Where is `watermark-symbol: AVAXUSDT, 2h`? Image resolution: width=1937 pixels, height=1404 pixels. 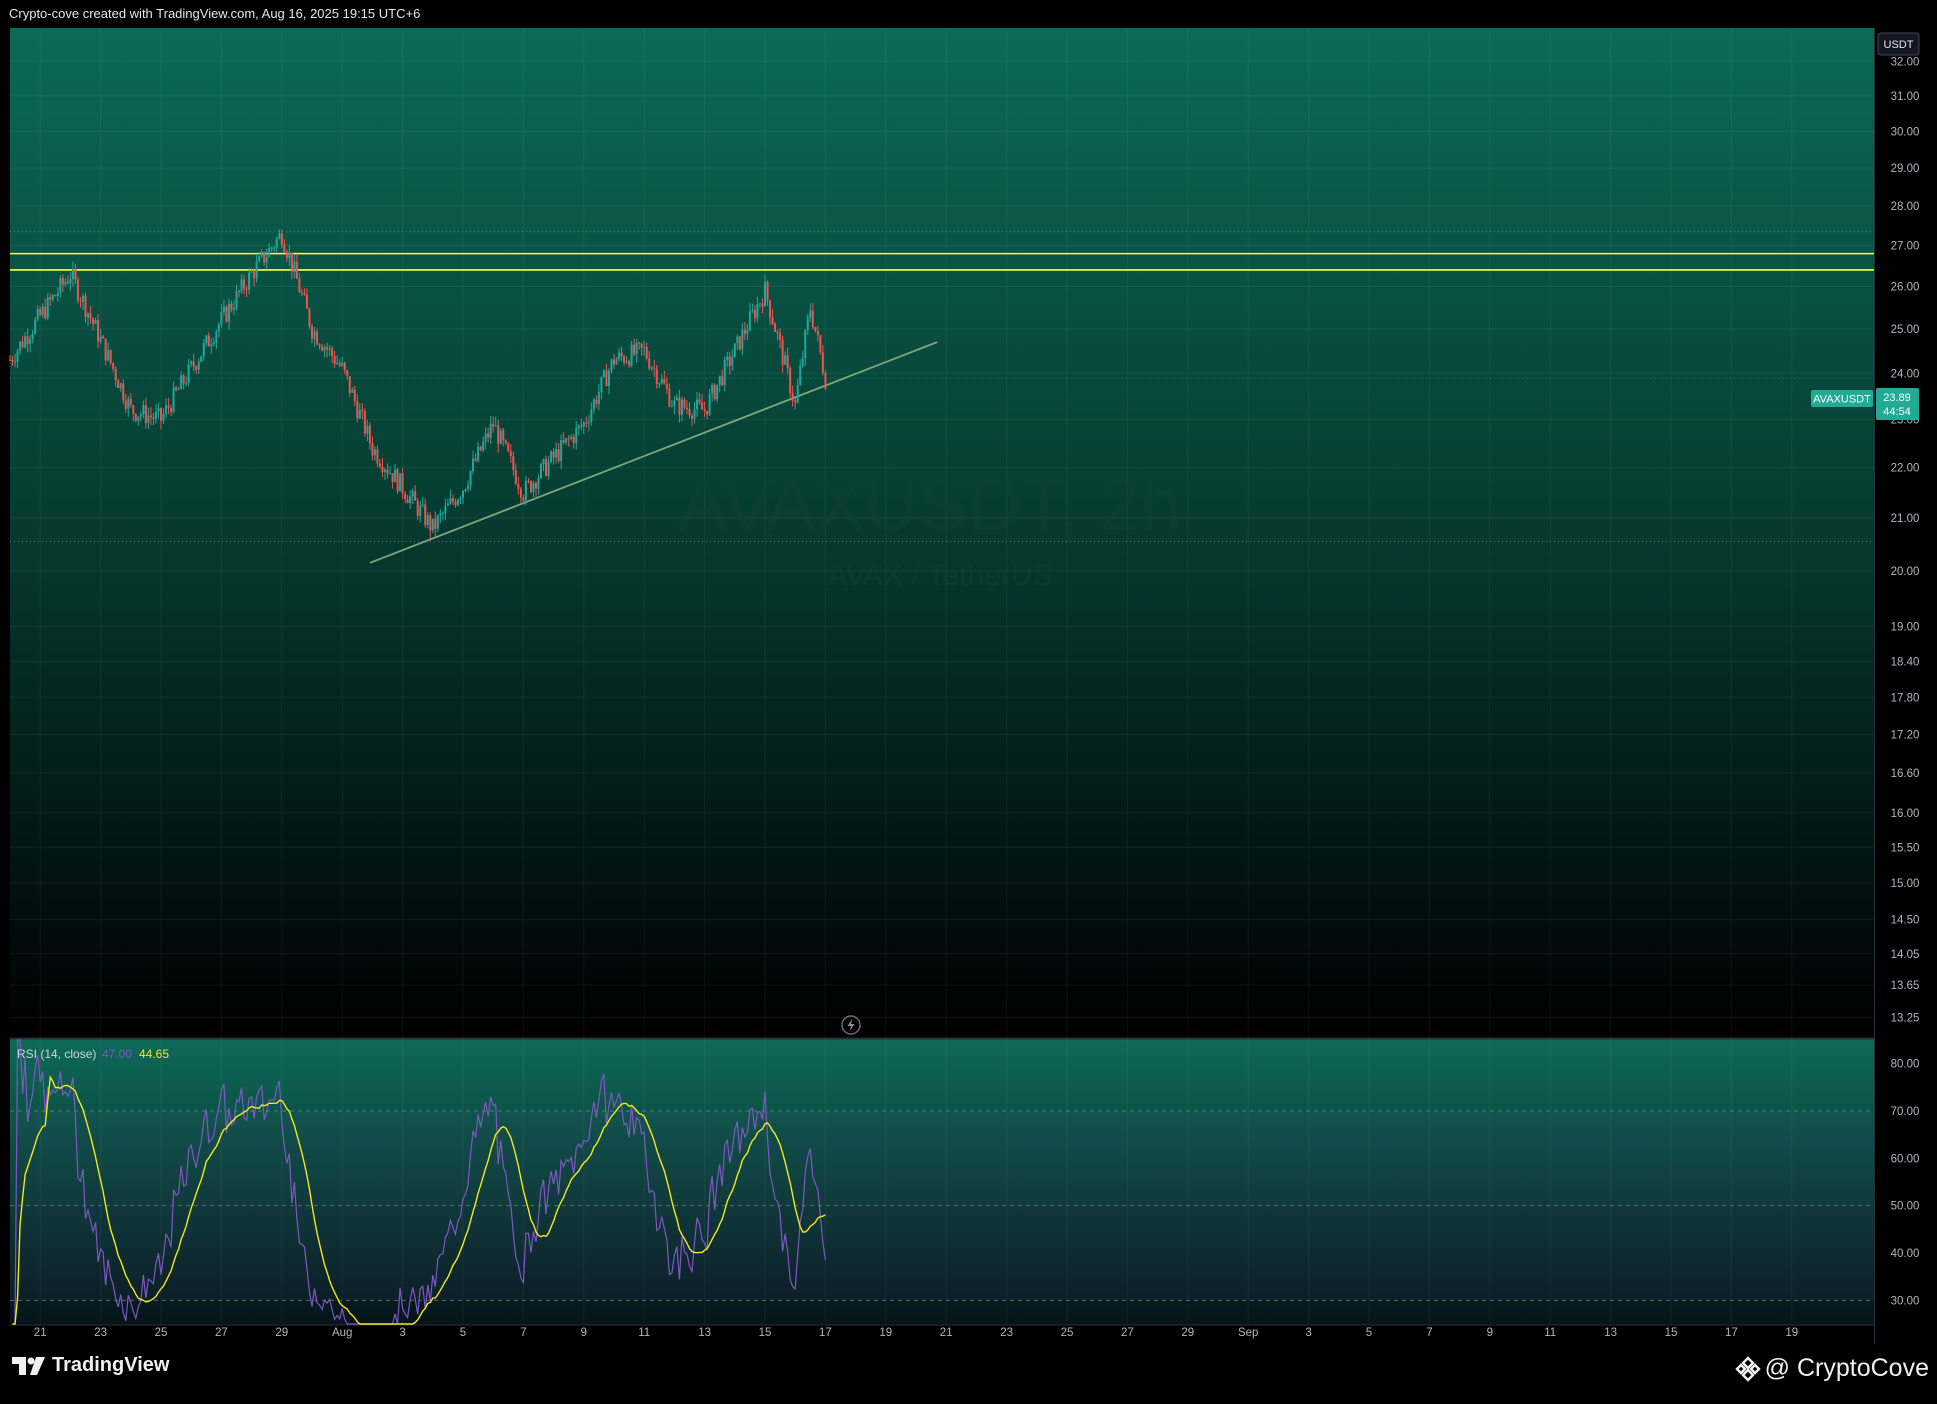
watermark-symbol: AVAXUSDT, 2h is located at coordinates (929, 504).